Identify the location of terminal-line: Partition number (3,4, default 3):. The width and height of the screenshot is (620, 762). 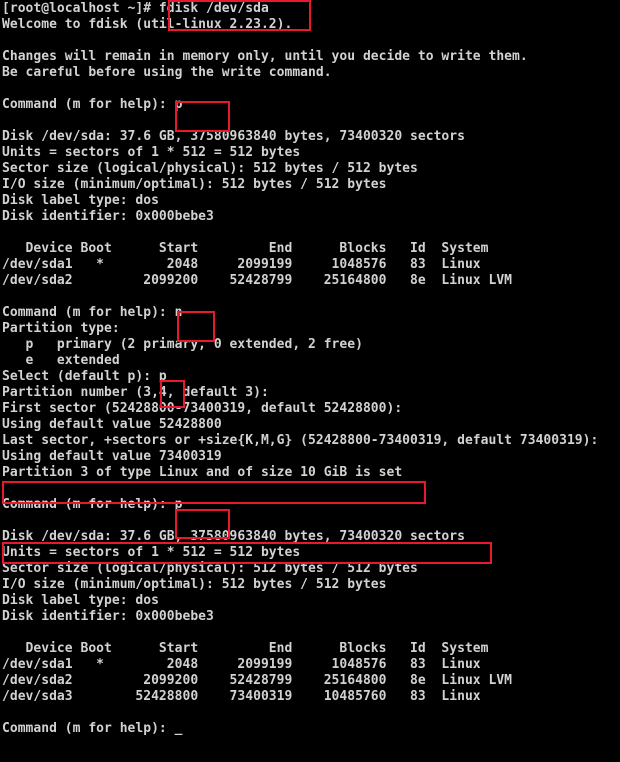
(135, 392).